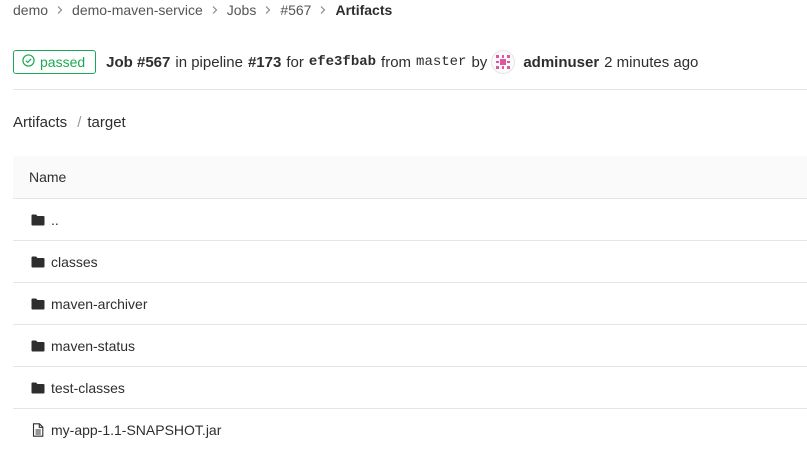 This screenshot has width=807, height=458. I want to click on artifacts-path: Artifacts / target, so click(69, 122).